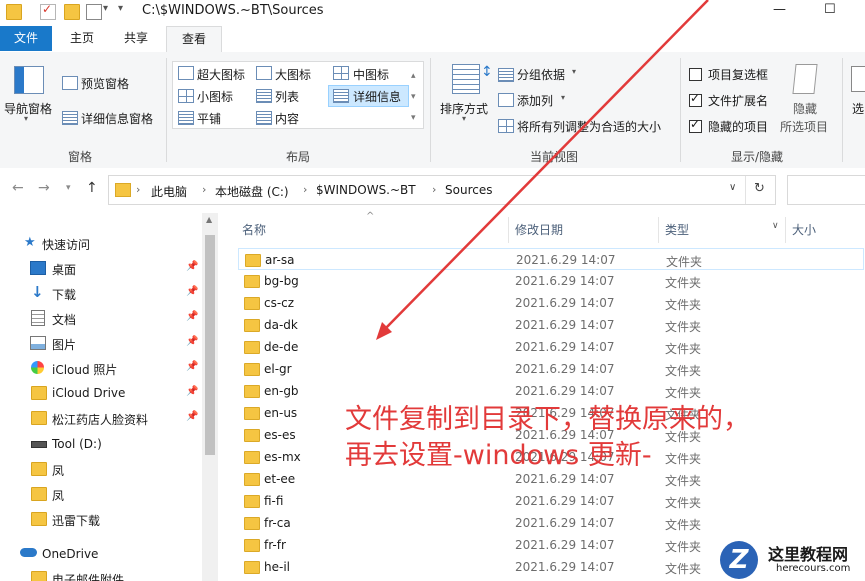 This screenshot has width=865, height=581. Describe the element at coordinates (29, 80) in the screenshot. I see `nav-pane-icon` at that location.